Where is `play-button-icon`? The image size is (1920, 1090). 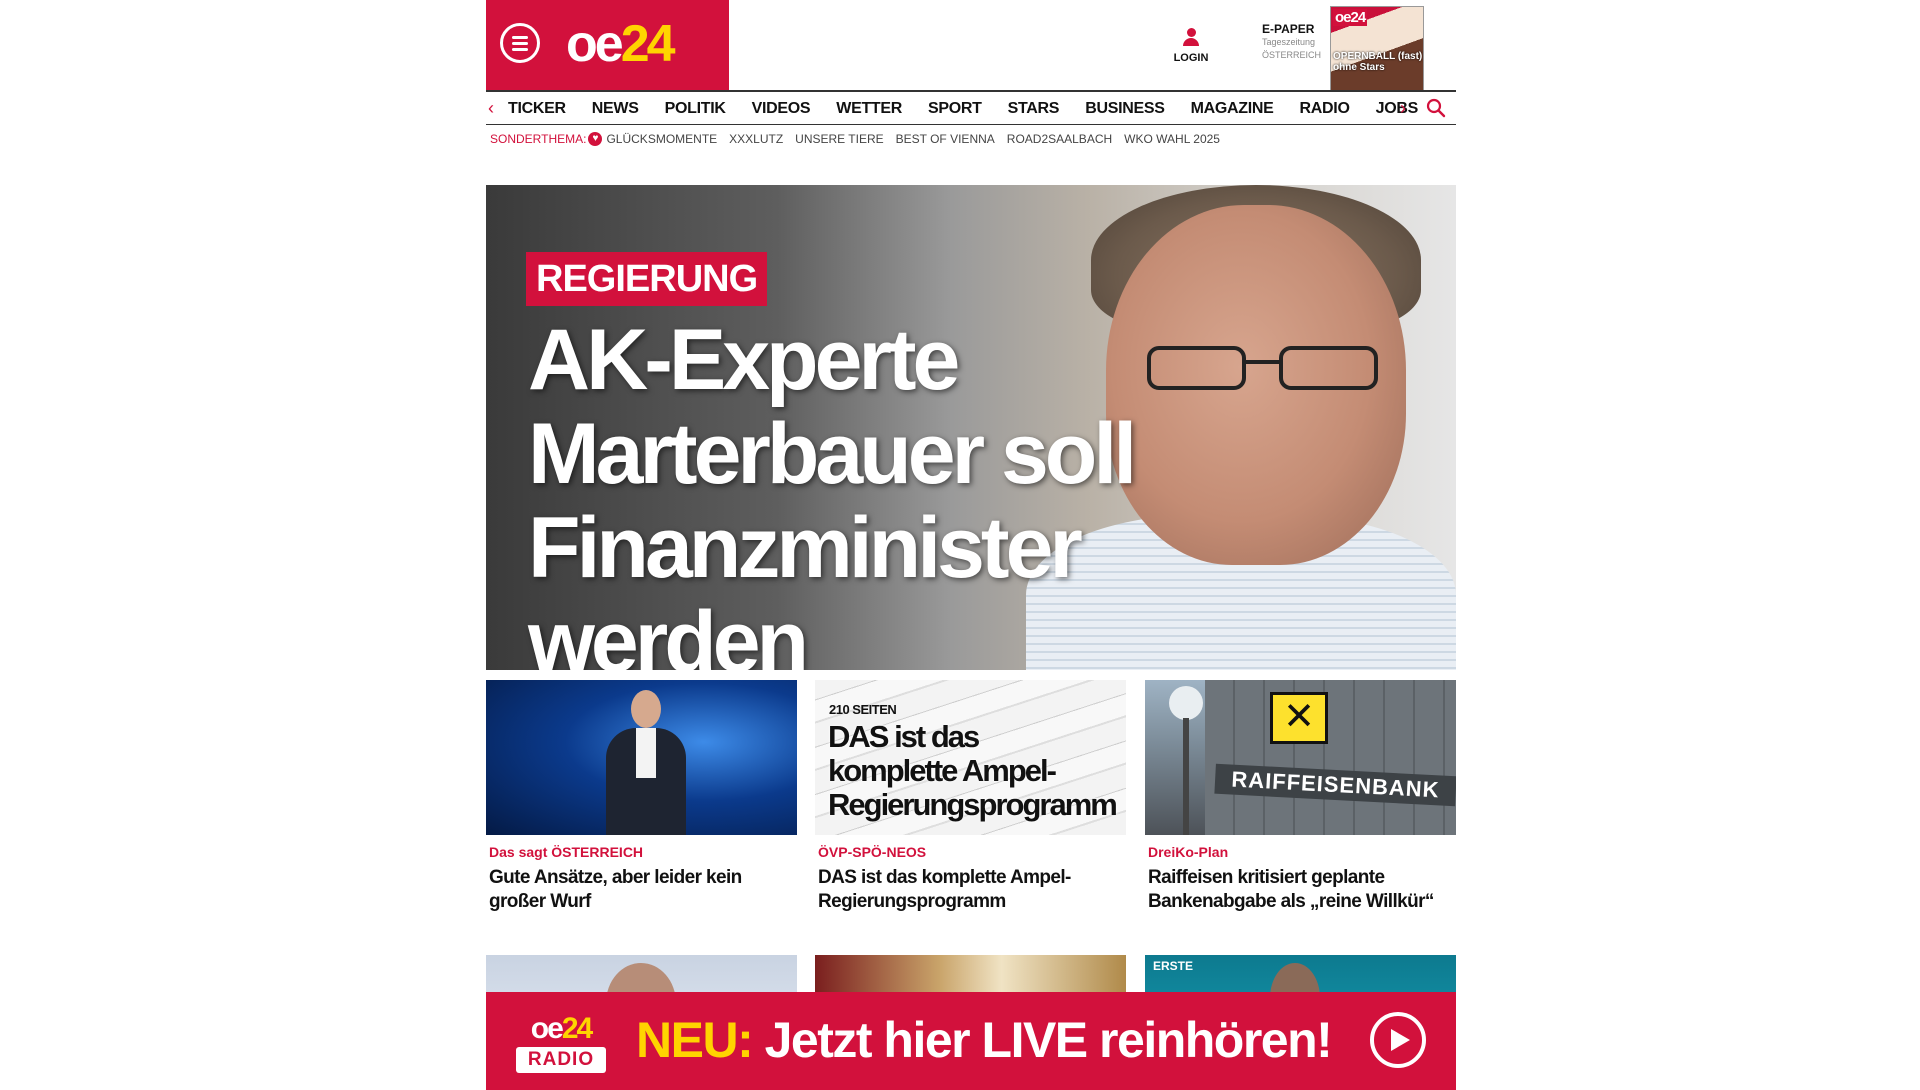
play-button-icon is located at coordinates (1398, 1040).